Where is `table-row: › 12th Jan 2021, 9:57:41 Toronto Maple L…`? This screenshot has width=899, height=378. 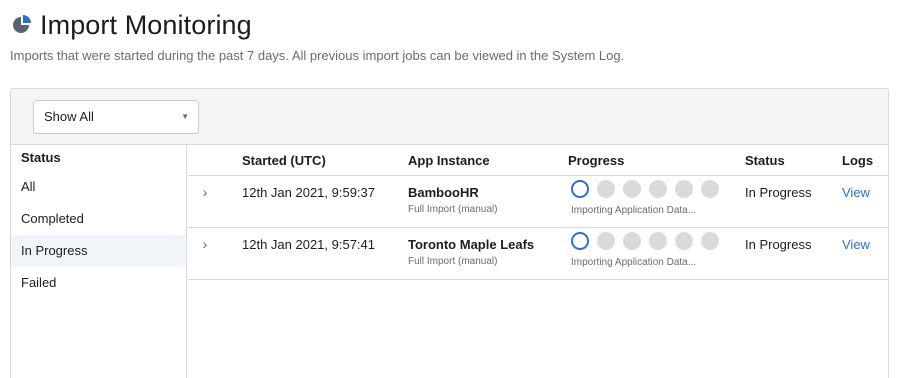 table-row: › 12th Jan 2021, 9:57:41 Toronto Maple L… is located at coordinates (538, 254).